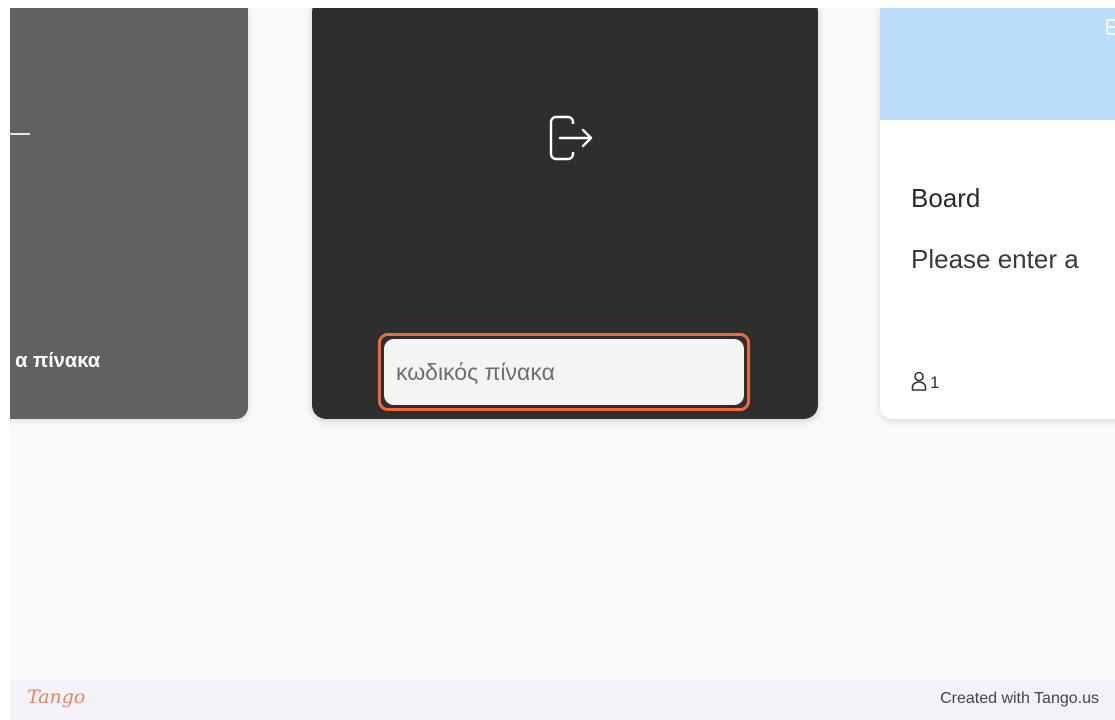 The width and height of the screenshot is (1115, 720). I want to click on members-indicator: 1, so click(925, 381).